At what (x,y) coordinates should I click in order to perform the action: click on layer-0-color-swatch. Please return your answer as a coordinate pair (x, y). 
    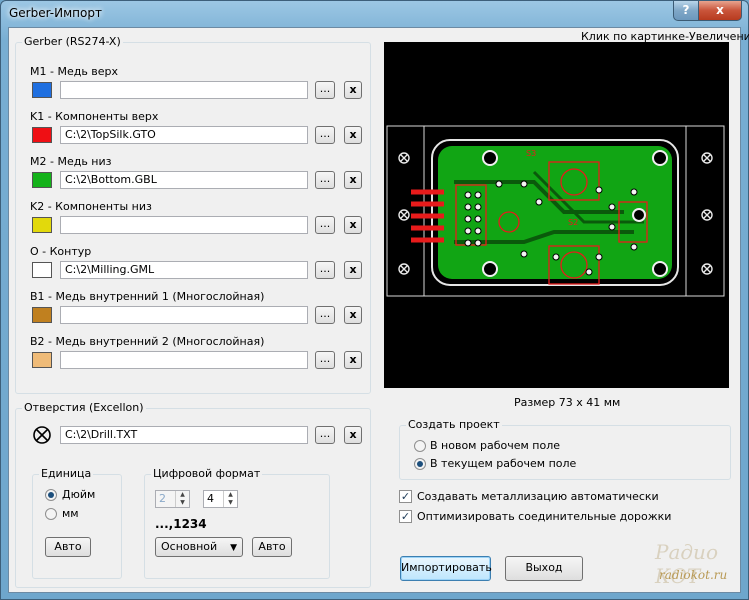
    Looking at the image, I should click on (42, 90).